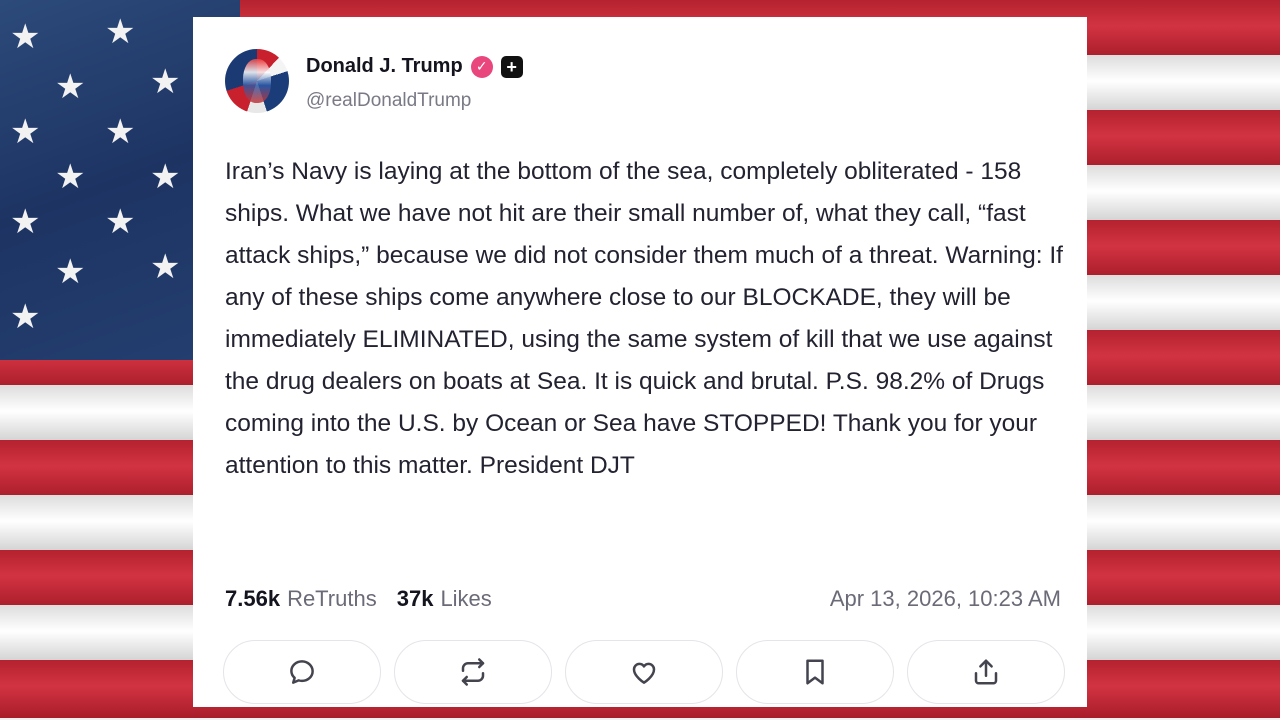  Describe the element at coordinates (332, 598) in the screenshot. I see `retruths-label: ReTruths` at that location.